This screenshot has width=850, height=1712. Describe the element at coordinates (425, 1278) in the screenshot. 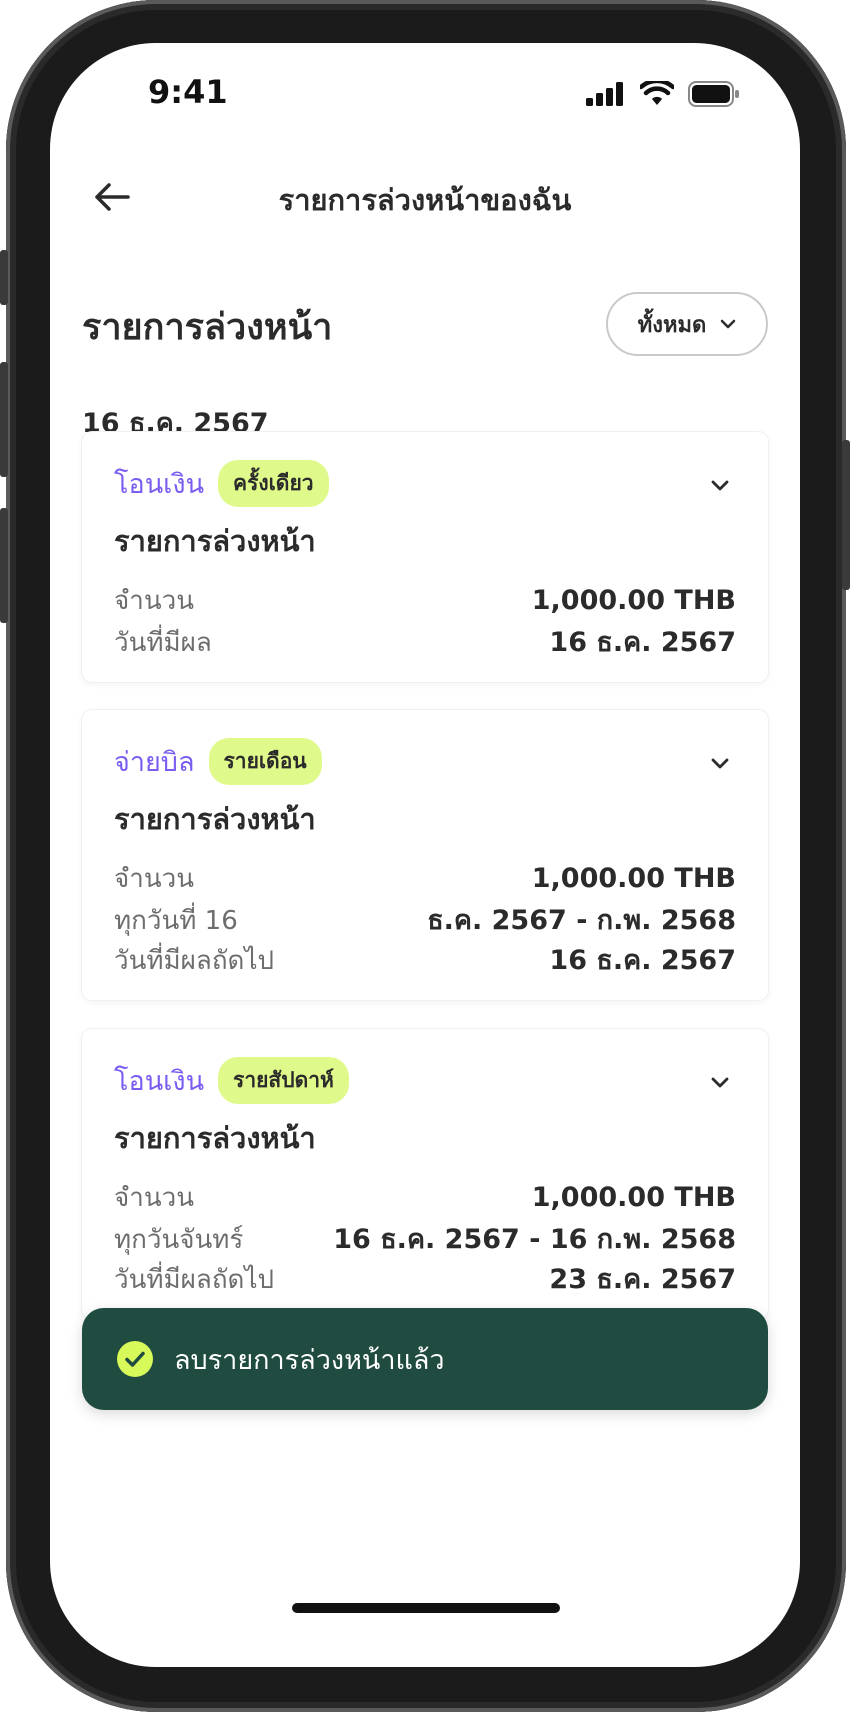

I see `detail-row: วันที่มีผลถัดไป 23 ธ.ค. 2567` at that location.